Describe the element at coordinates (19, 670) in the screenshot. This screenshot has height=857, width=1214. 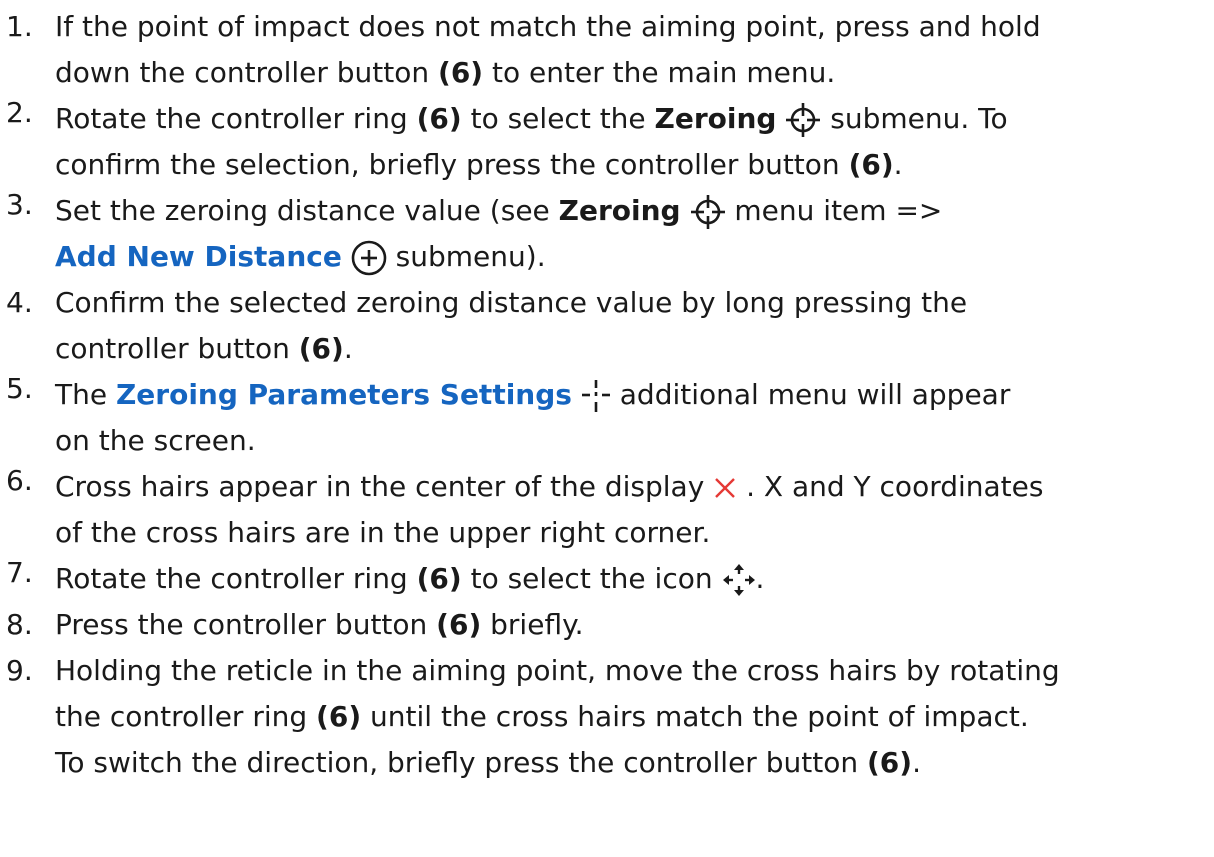
I see `step-number: 9.` at that location.